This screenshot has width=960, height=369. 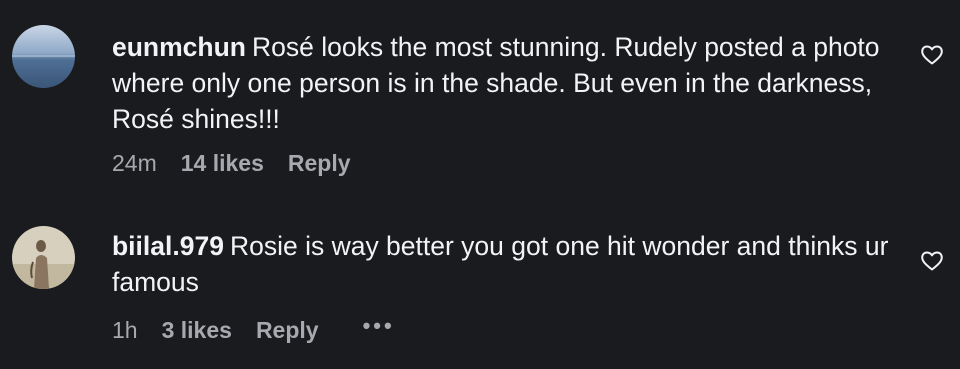 I want to click on comment-age: 1h, so click(x=125, y=330).